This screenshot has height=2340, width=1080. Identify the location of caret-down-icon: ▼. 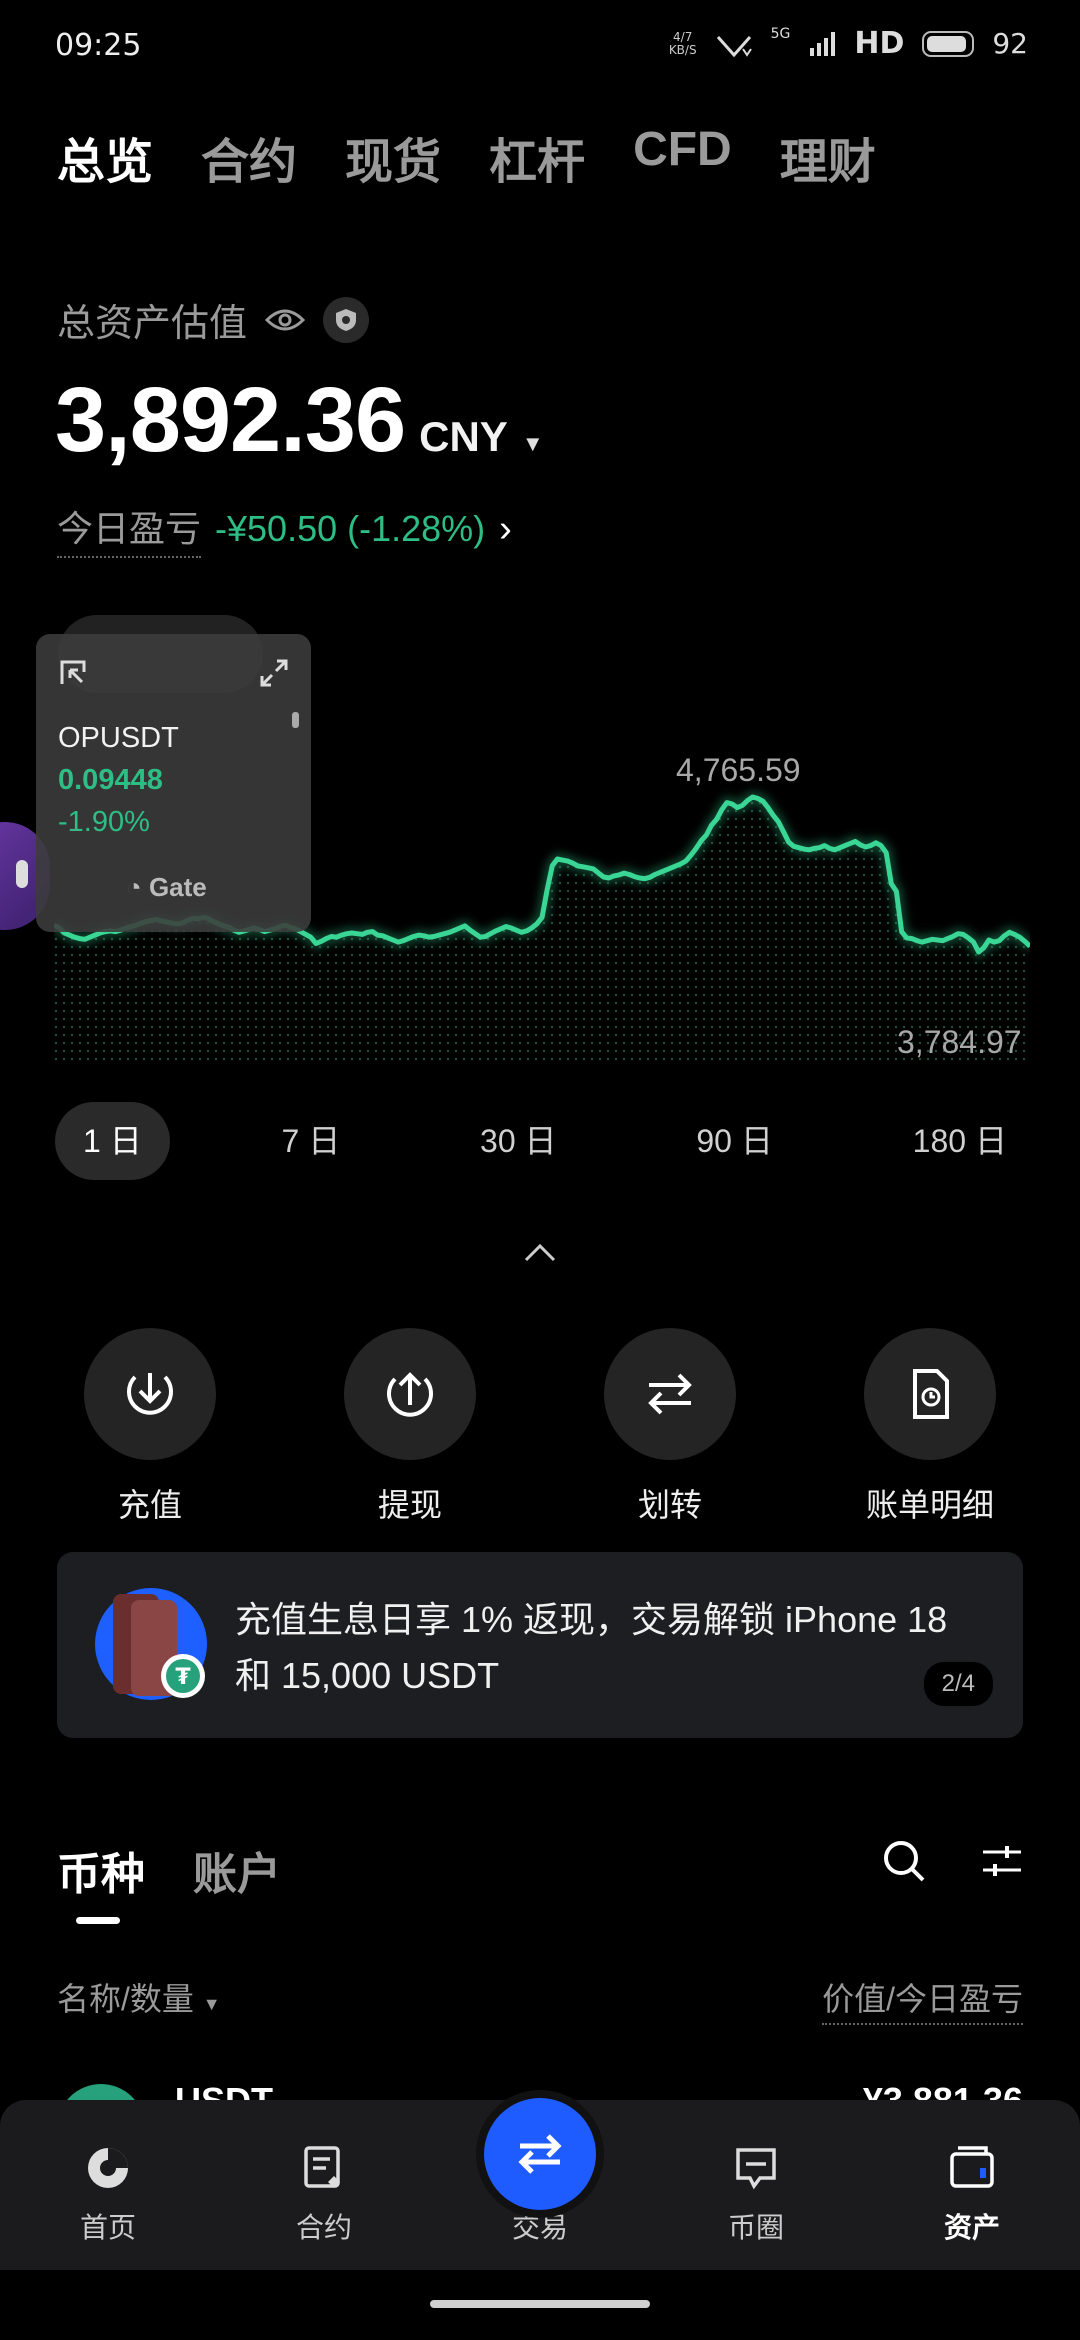
(533, 444).